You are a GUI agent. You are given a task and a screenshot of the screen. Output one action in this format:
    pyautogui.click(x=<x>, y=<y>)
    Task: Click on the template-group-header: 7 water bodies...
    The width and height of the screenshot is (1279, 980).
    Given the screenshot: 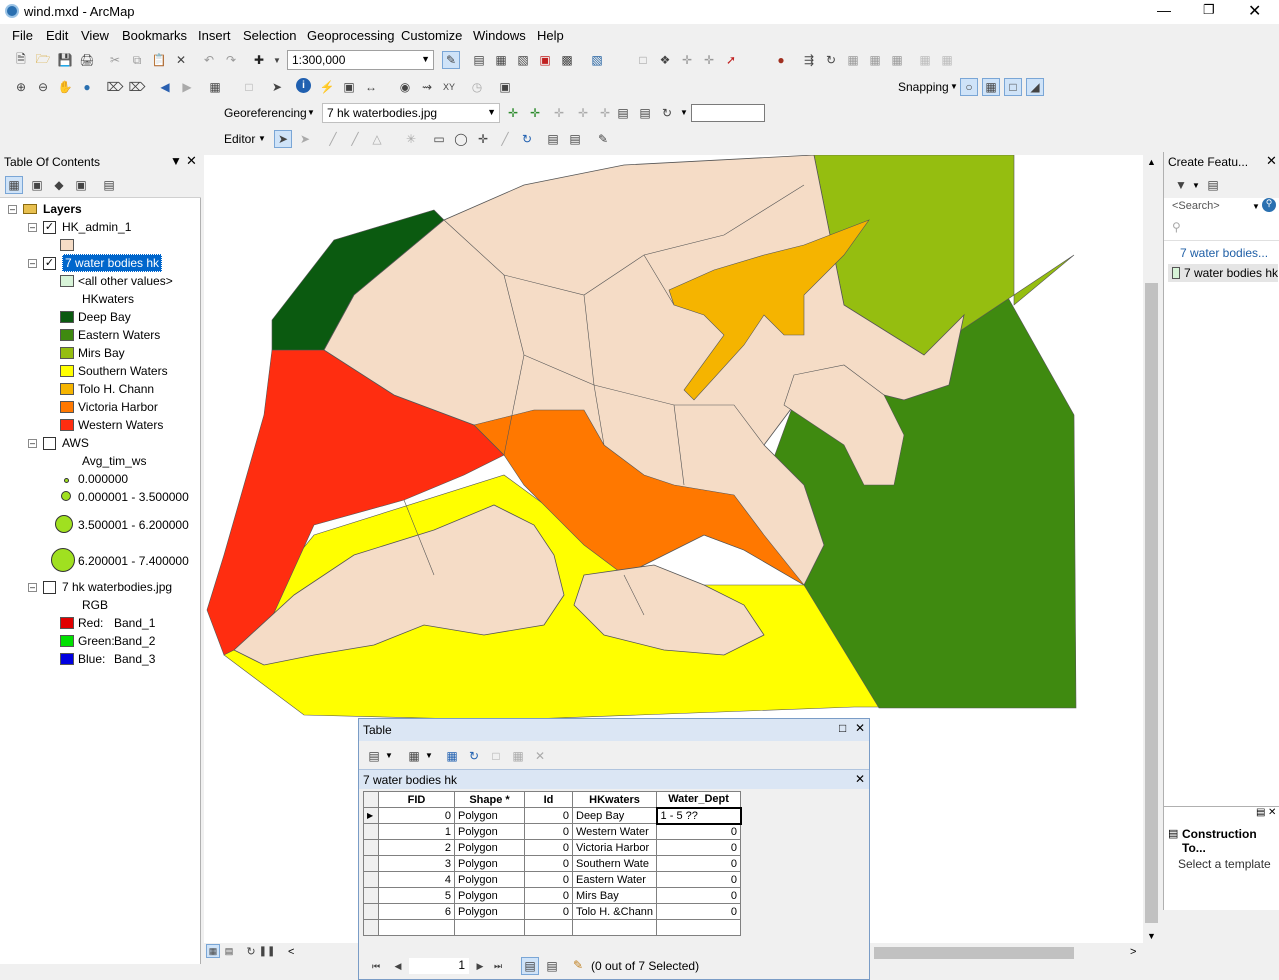 What is the action you would take?
    pyautogui.click(x=1224, y=253)
    